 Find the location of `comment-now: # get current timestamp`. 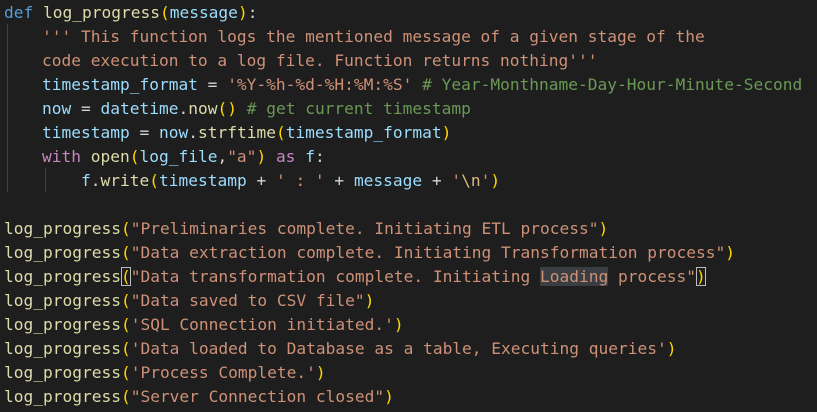

comment-now: # get current timestamp is located at coordinates (358, 108).